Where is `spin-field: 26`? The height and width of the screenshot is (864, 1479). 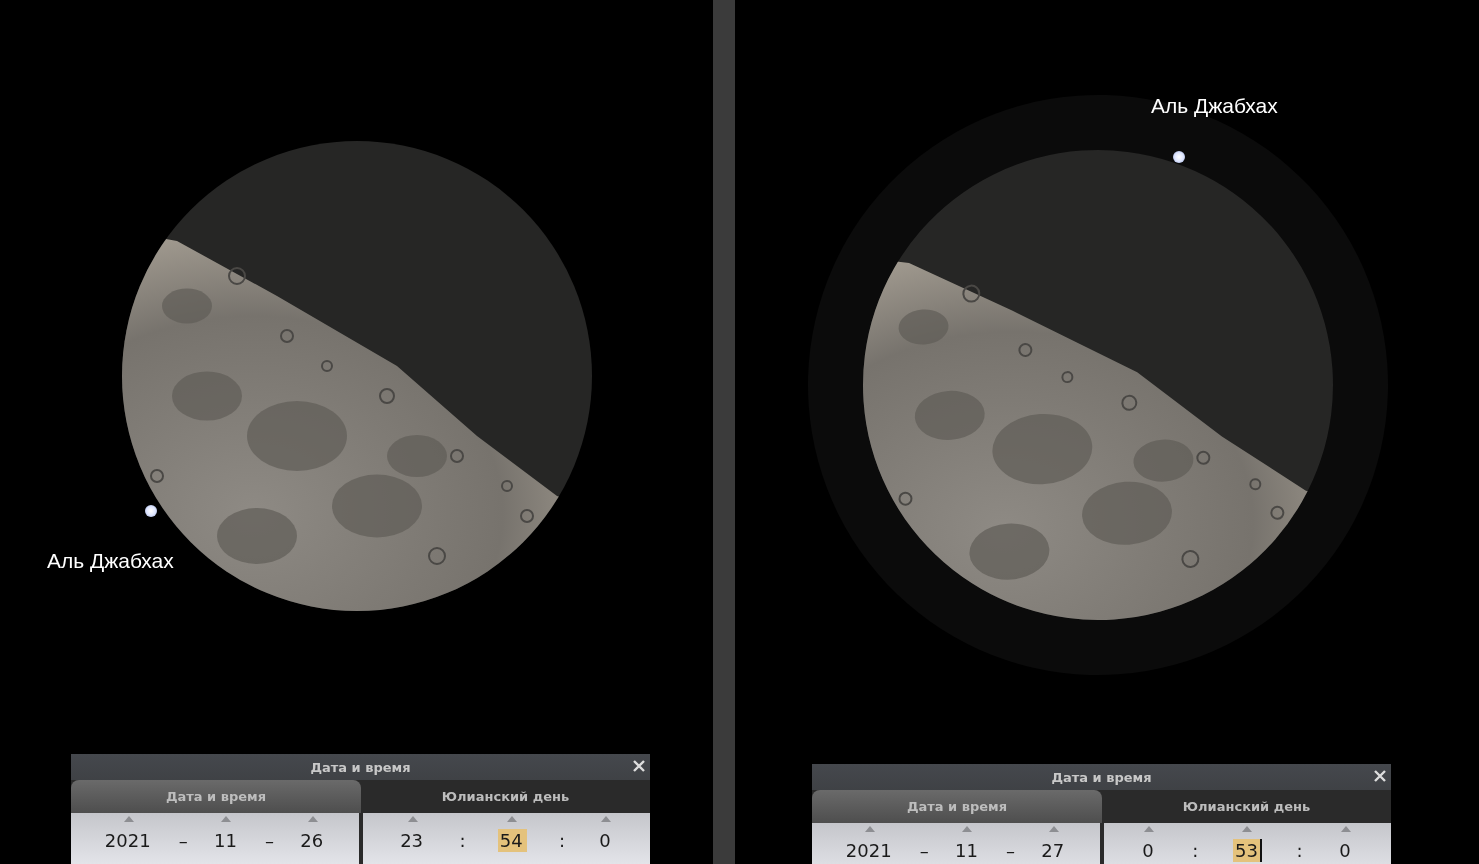
spin-field: 26 is located at coordinates (313, 840).